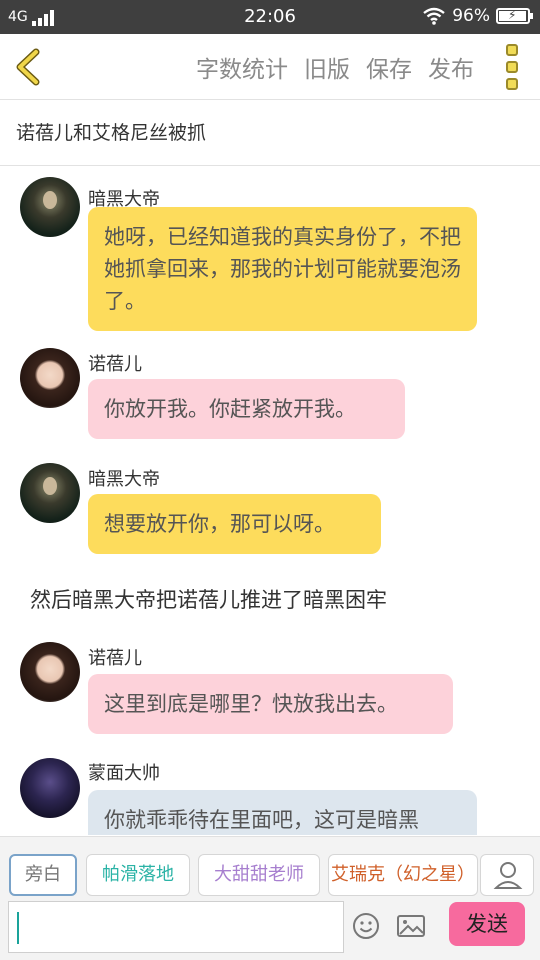 This screenshot has width=540, height=960. I want to click on story-title: 诺蓓儿和艾格尼丝被抓, so click(111, 133).